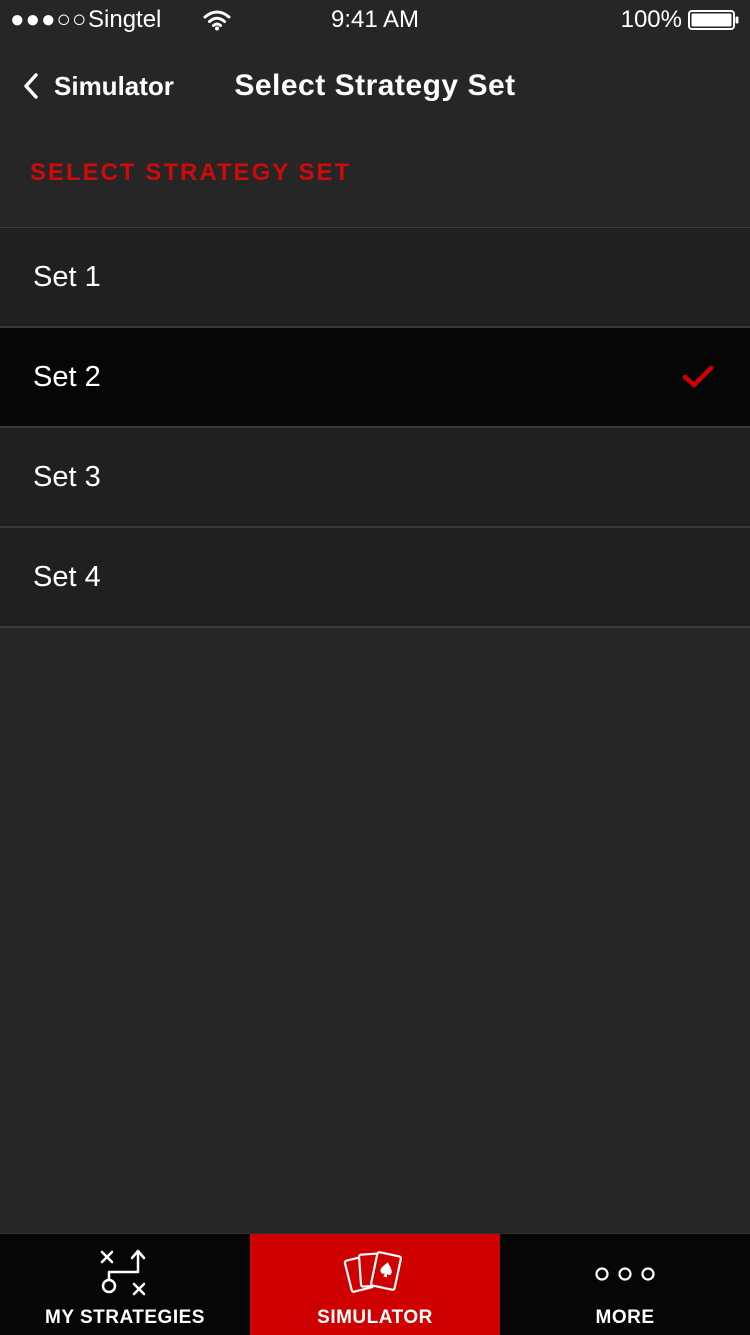  Describe the element at coordinates (375, 378) in the screenshot. I see `list-item: Set 2` at that location.